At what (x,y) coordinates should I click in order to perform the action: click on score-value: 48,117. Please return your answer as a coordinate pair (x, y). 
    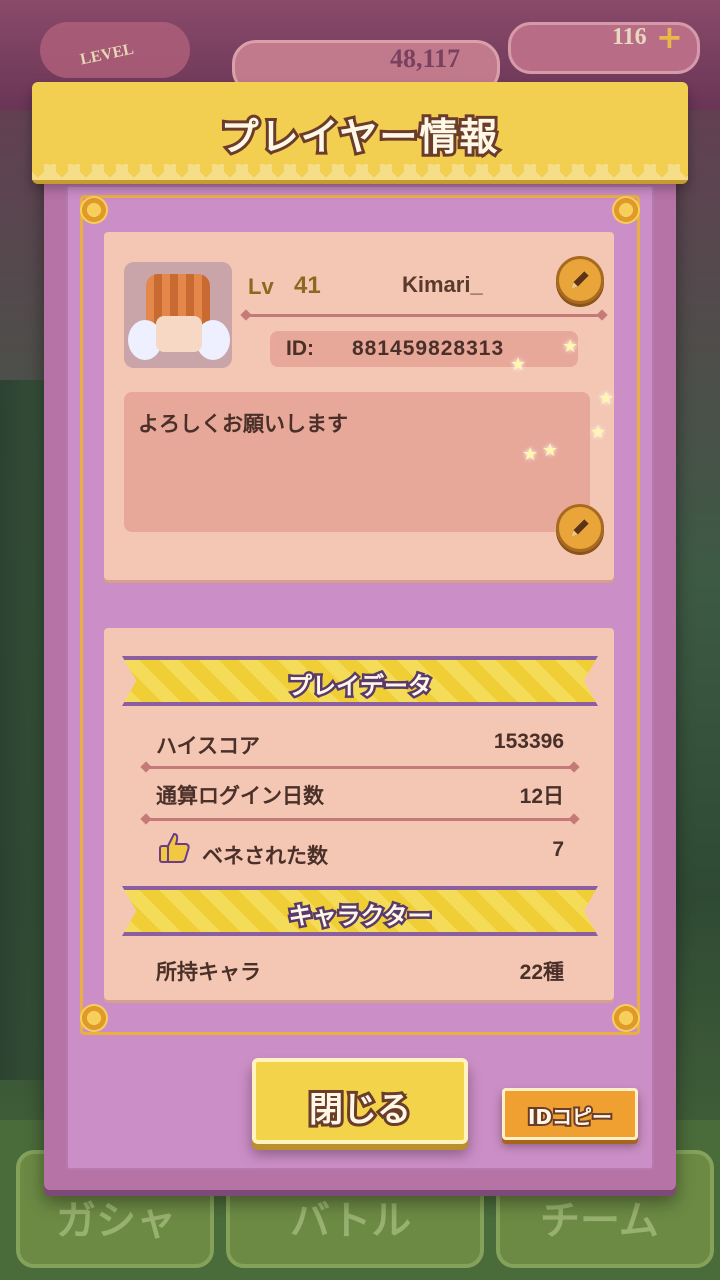
    Looking at the image, I should click on (425, 58).